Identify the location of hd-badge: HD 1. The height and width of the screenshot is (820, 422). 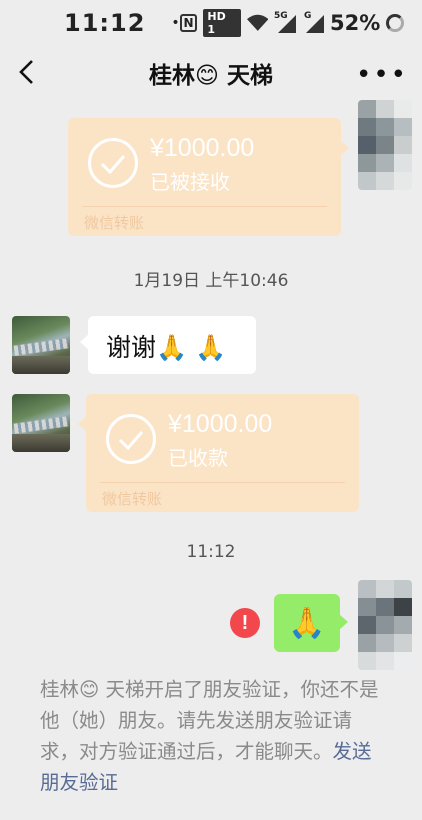
(222, 23).